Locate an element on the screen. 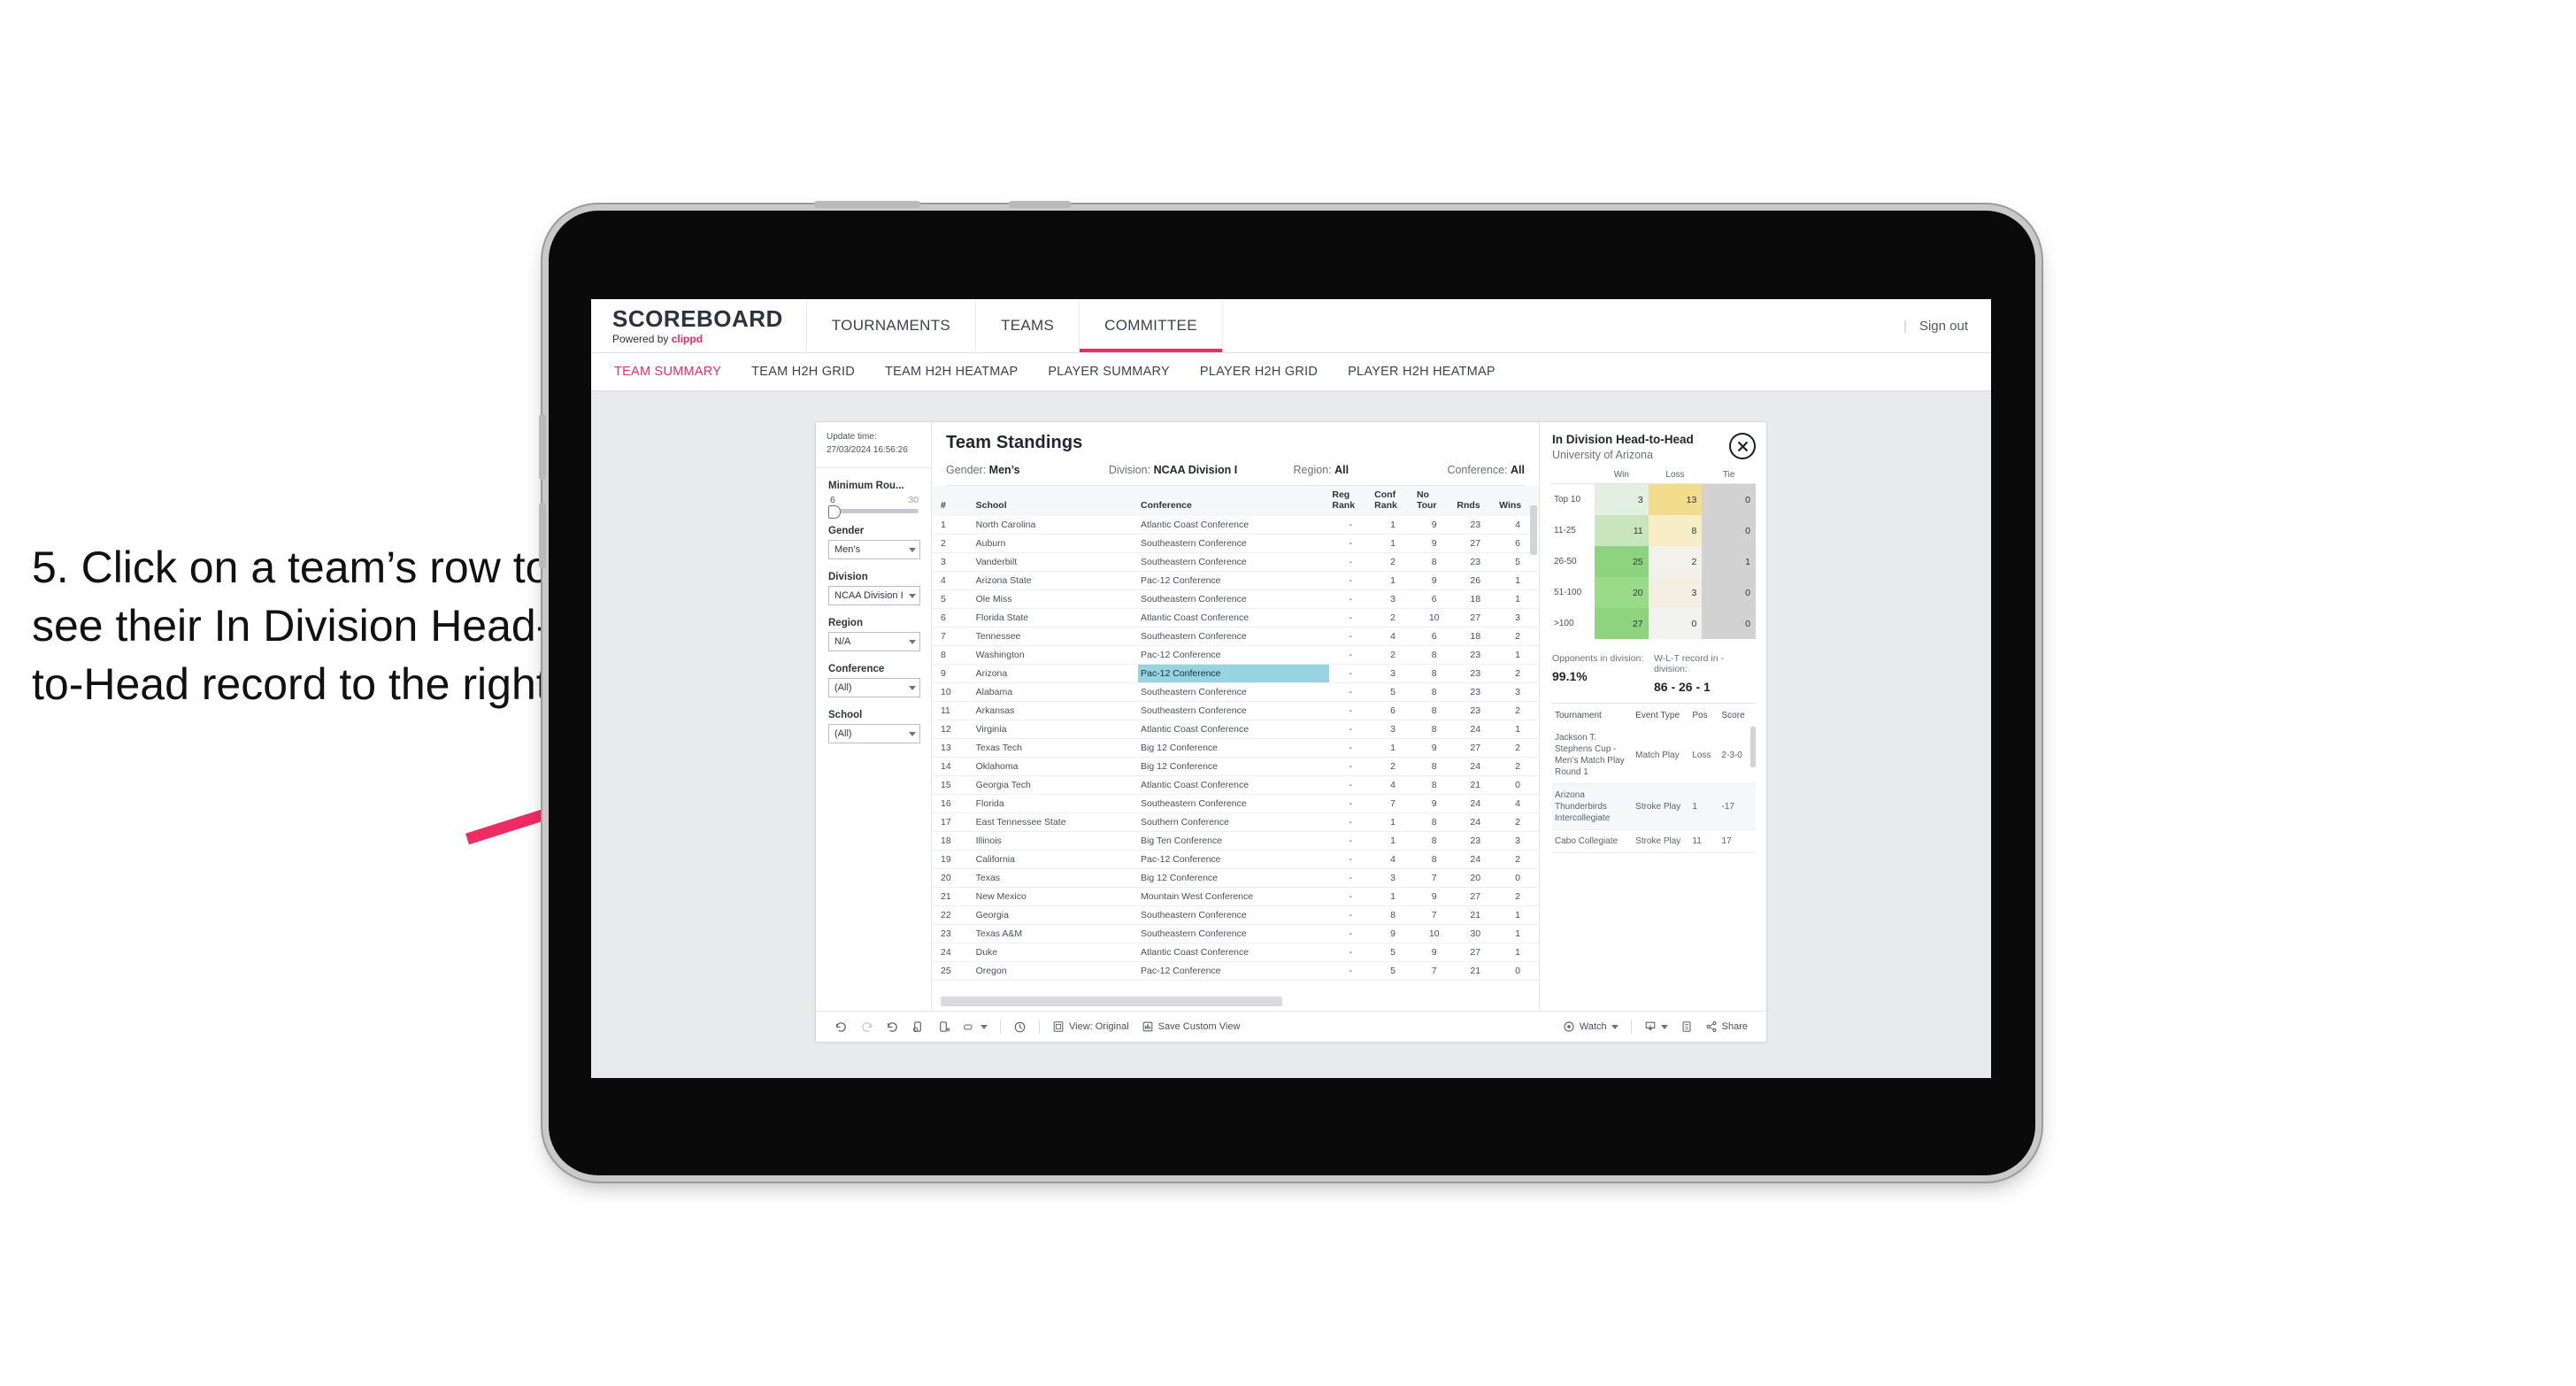  gender-select: Men’s is located at coordinates (874, 549).